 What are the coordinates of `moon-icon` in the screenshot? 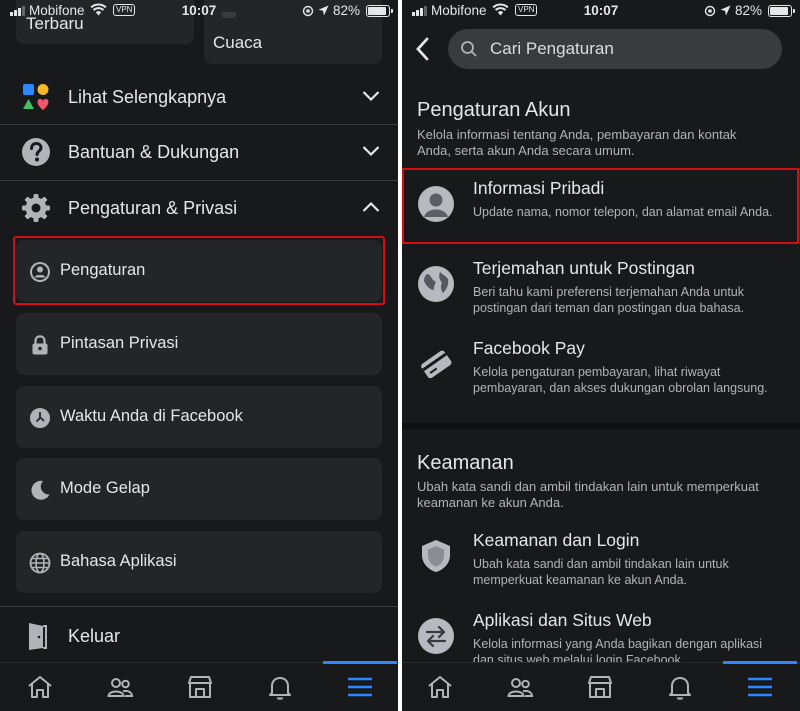 It's located at (40, 490).